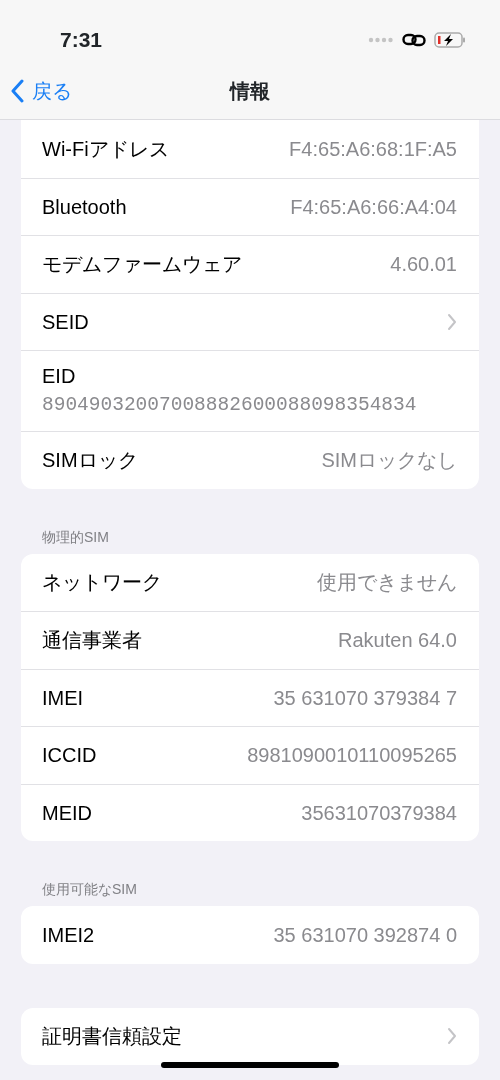 This screenshot has width=500, height=1080. What do you see at coordinates (229, 406) in the screenshot?
I see `row-value: 89049032007008882600088098354834` at bounding box center [229, 406].